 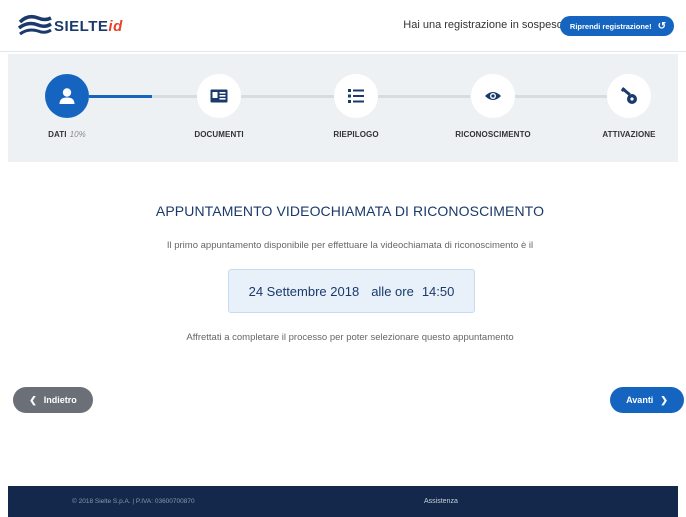 What do you see at coordinates (392, 291) in the screenshot?
I see `appointment-time-prefix: alle ore` at bounding box center [392, 291].